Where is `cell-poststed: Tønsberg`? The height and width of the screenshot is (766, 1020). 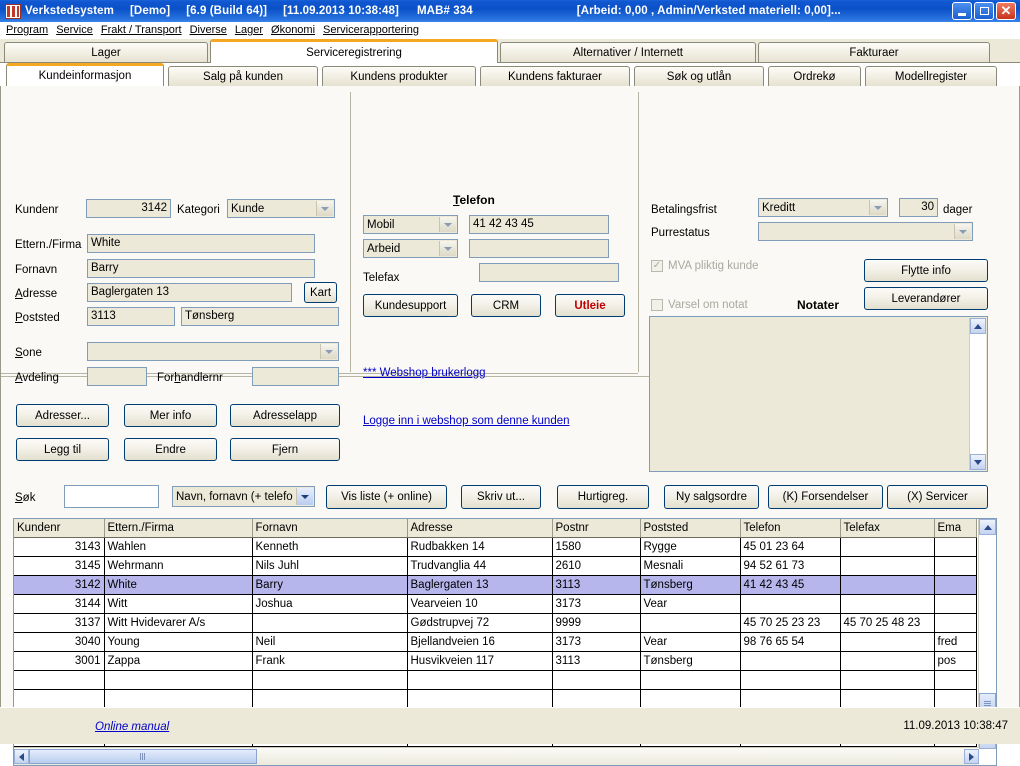
cell-poststed: Tønsberg is located at coordinates (690, 585).